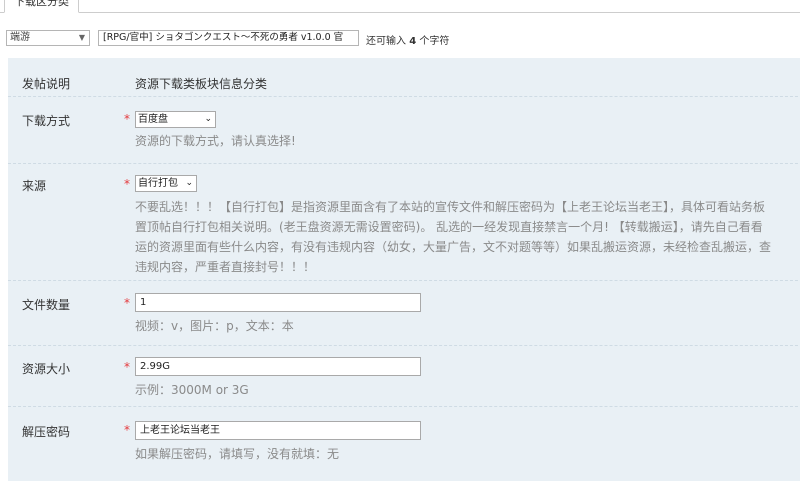 The height and width of the screenshot is (481, 800). Describe the element at coordinates (46, 121) in the screenshot. I see `download-method-label: 下载方式` at that location.